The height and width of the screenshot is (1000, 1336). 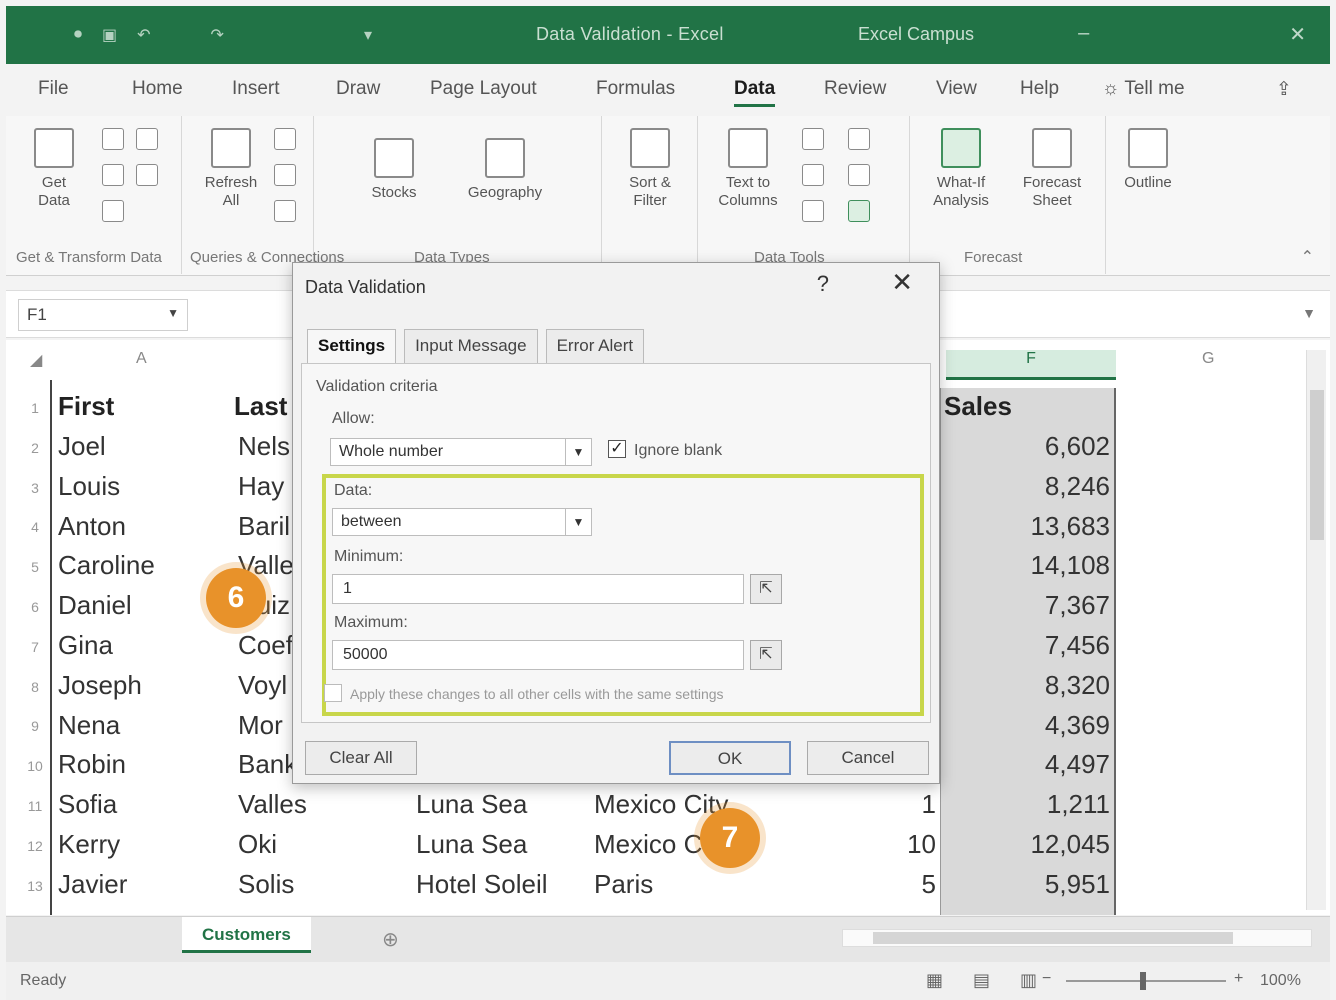 I want to click on cell-first: Gina, so click(x=85, y=645).